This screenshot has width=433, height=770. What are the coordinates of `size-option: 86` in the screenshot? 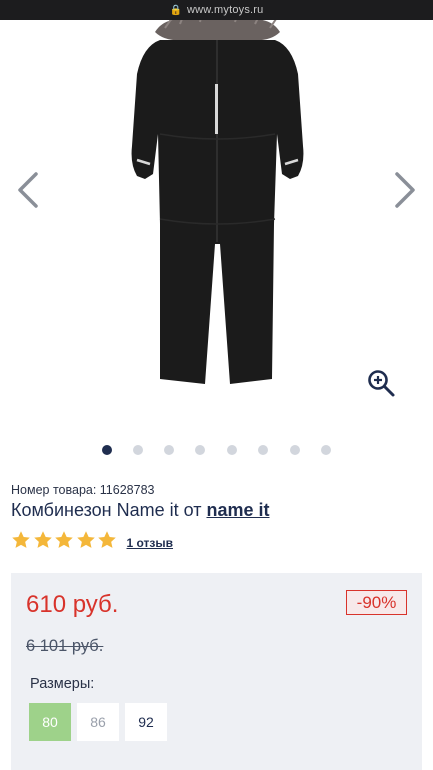 It's located at (98, 722).